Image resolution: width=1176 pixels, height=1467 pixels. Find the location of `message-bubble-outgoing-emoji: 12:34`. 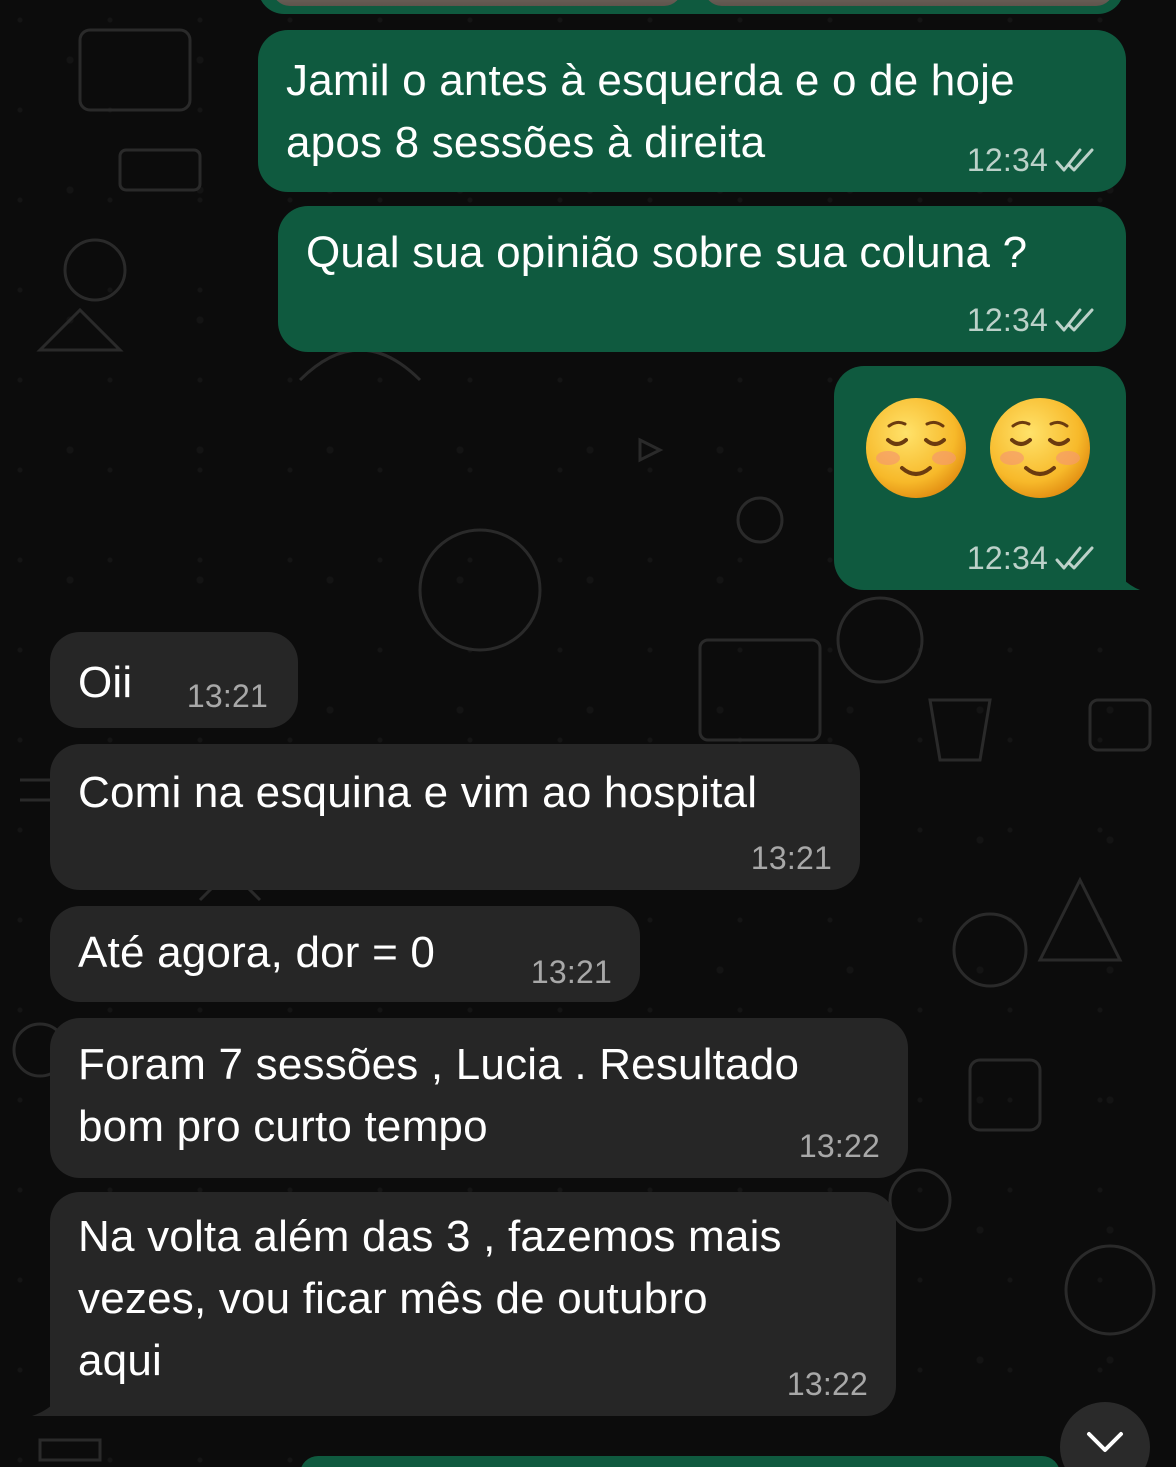

message-bubble-outgoing-emoji: 12:34 is located at coordinates (987, 478).